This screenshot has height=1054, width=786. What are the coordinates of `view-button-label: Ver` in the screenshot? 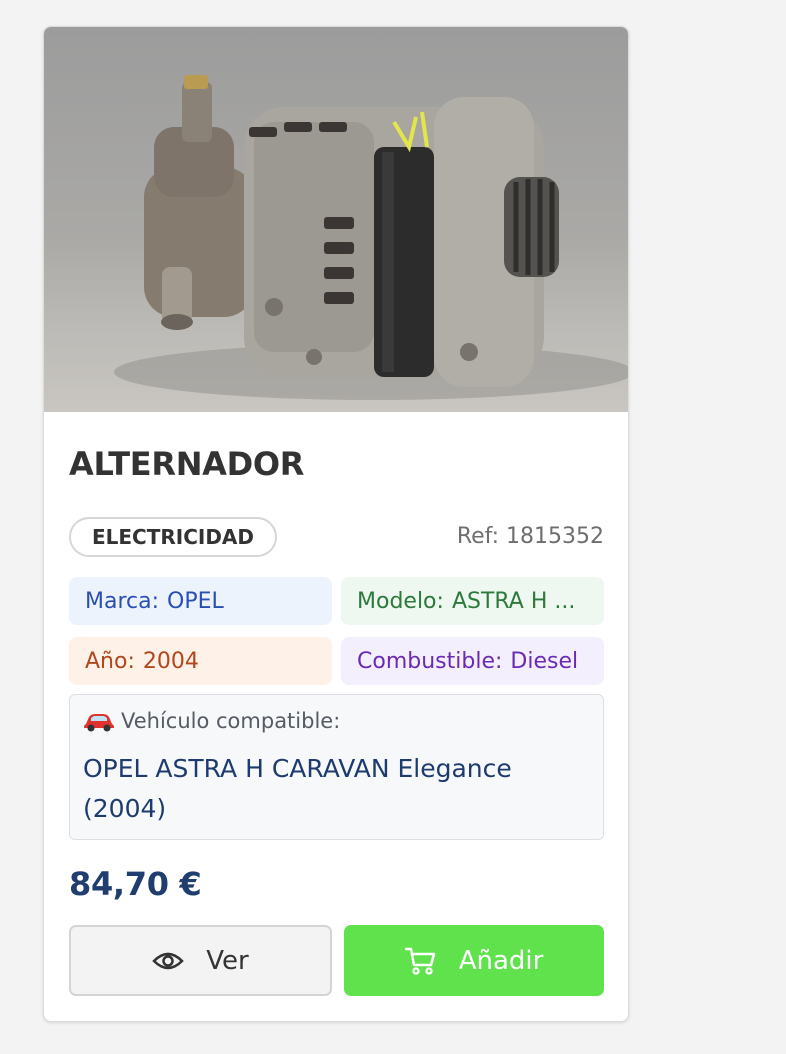 It's located at (227, 960).